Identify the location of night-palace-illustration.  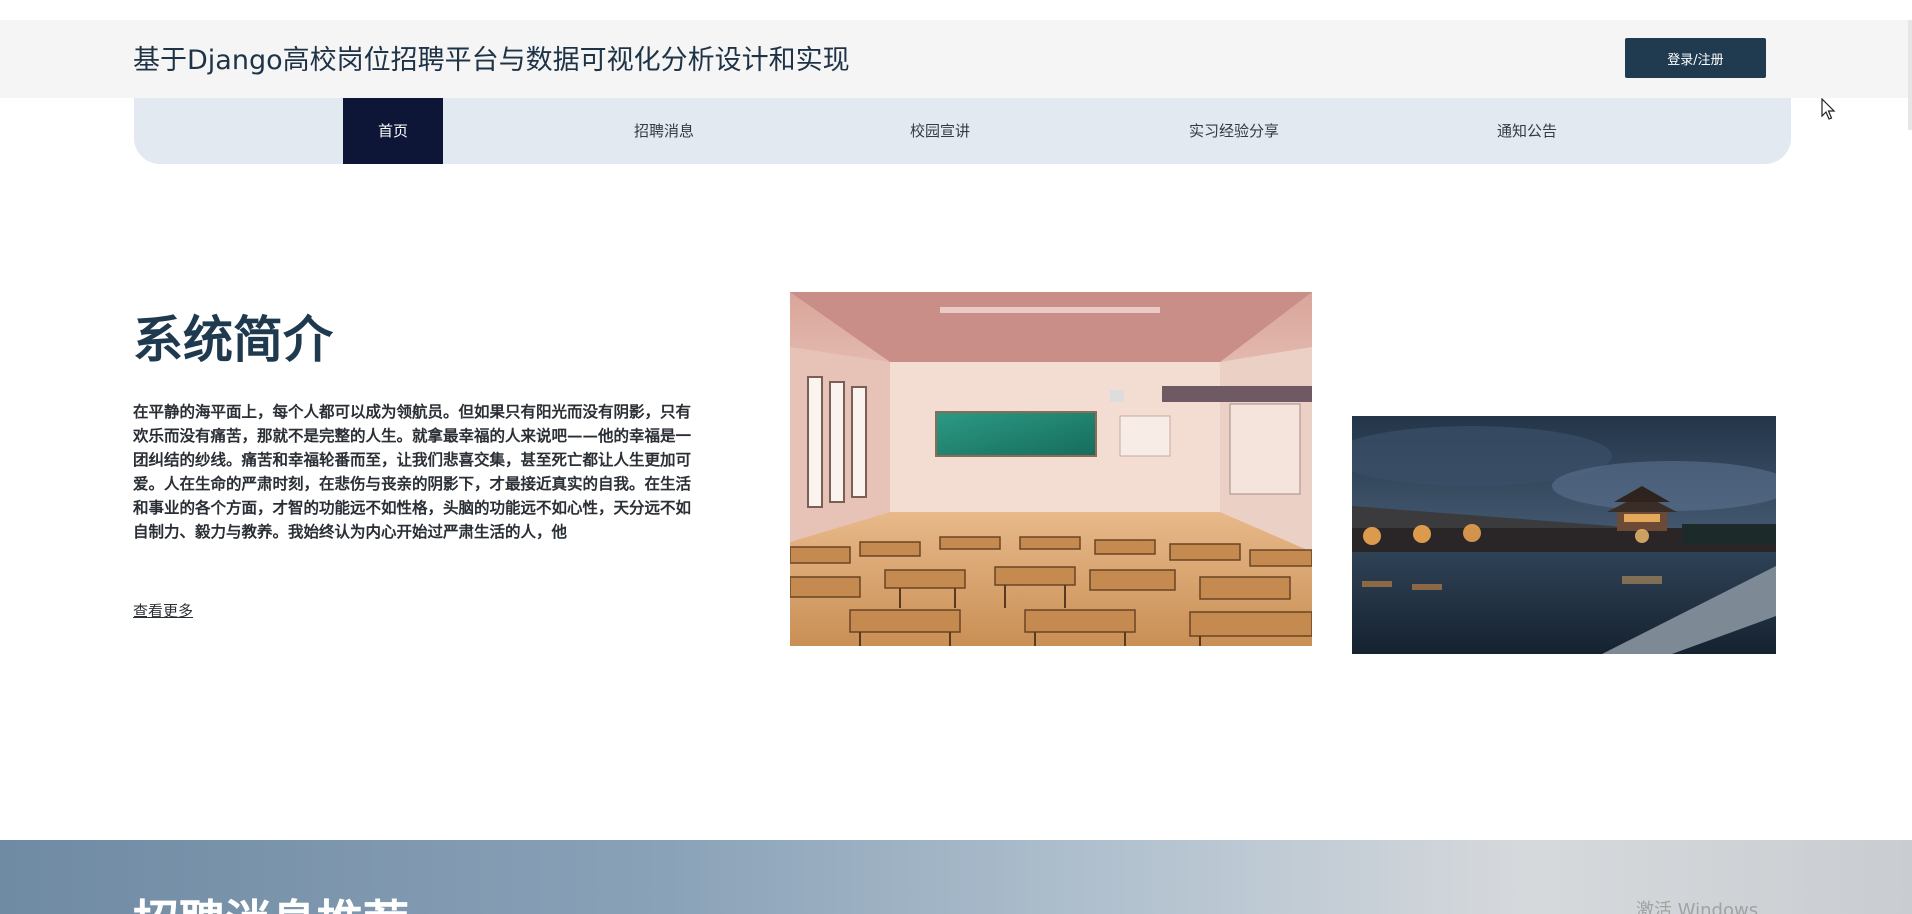
(1564, 535).